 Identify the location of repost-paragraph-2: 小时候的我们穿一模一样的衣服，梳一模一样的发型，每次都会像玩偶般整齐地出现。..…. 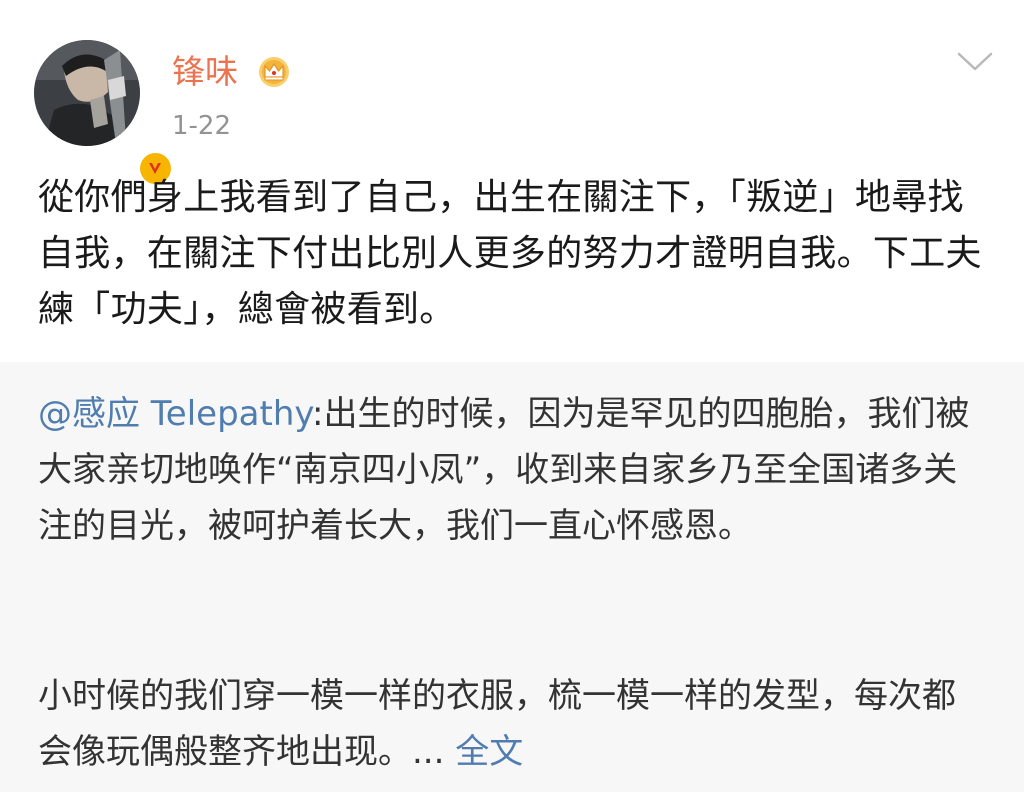
(513, 724).